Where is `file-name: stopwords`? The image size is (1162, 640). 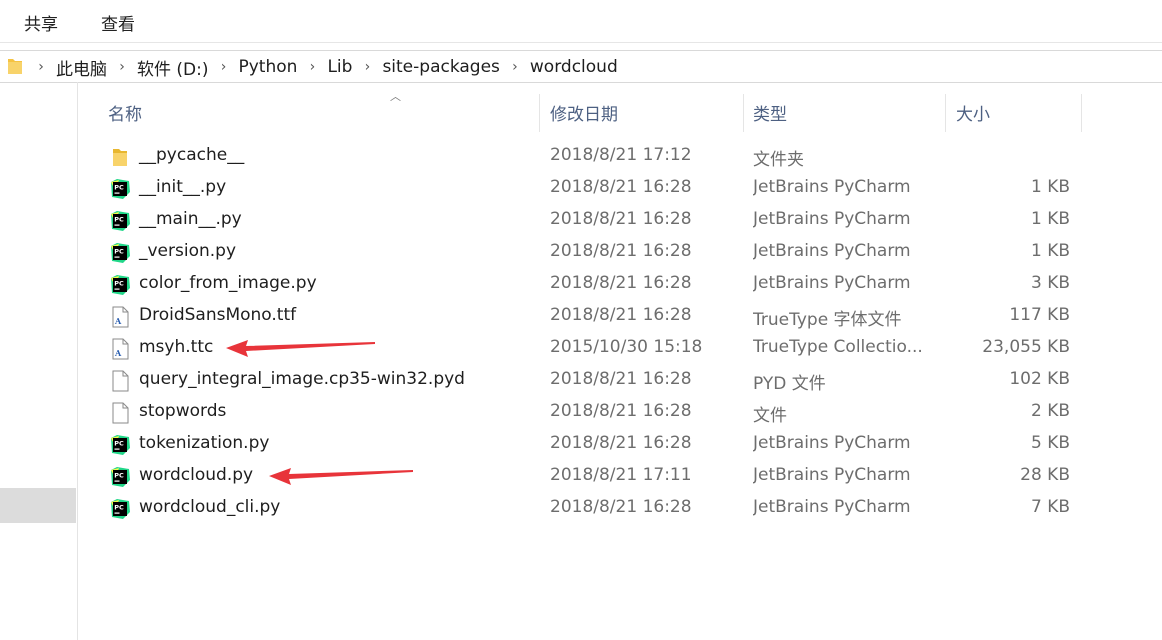 file-name: stopwords is located at coordinates (183, 411).